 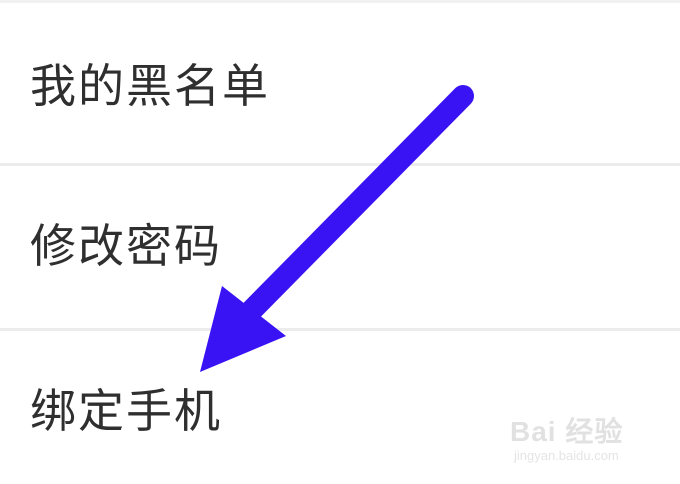 I want to click on watermark-url: jingyan.baidu.com, so click(x=566, y=455).